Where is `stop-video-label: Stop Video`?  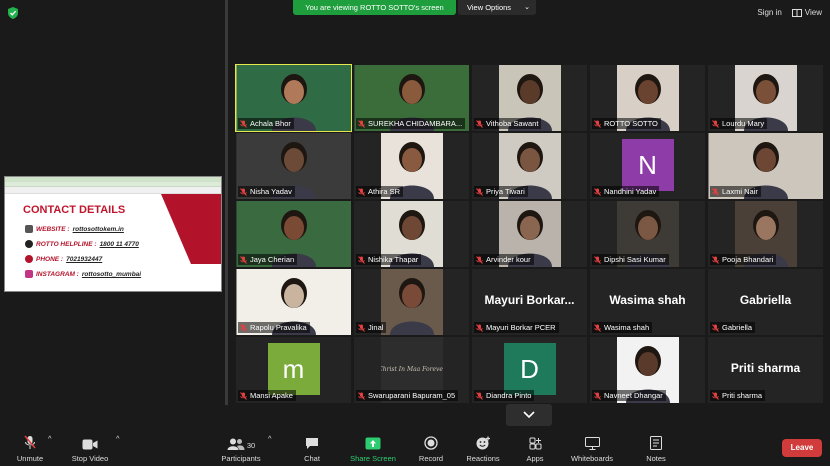
stop-video-label: Stop Video is located at coordinates (90, 458).